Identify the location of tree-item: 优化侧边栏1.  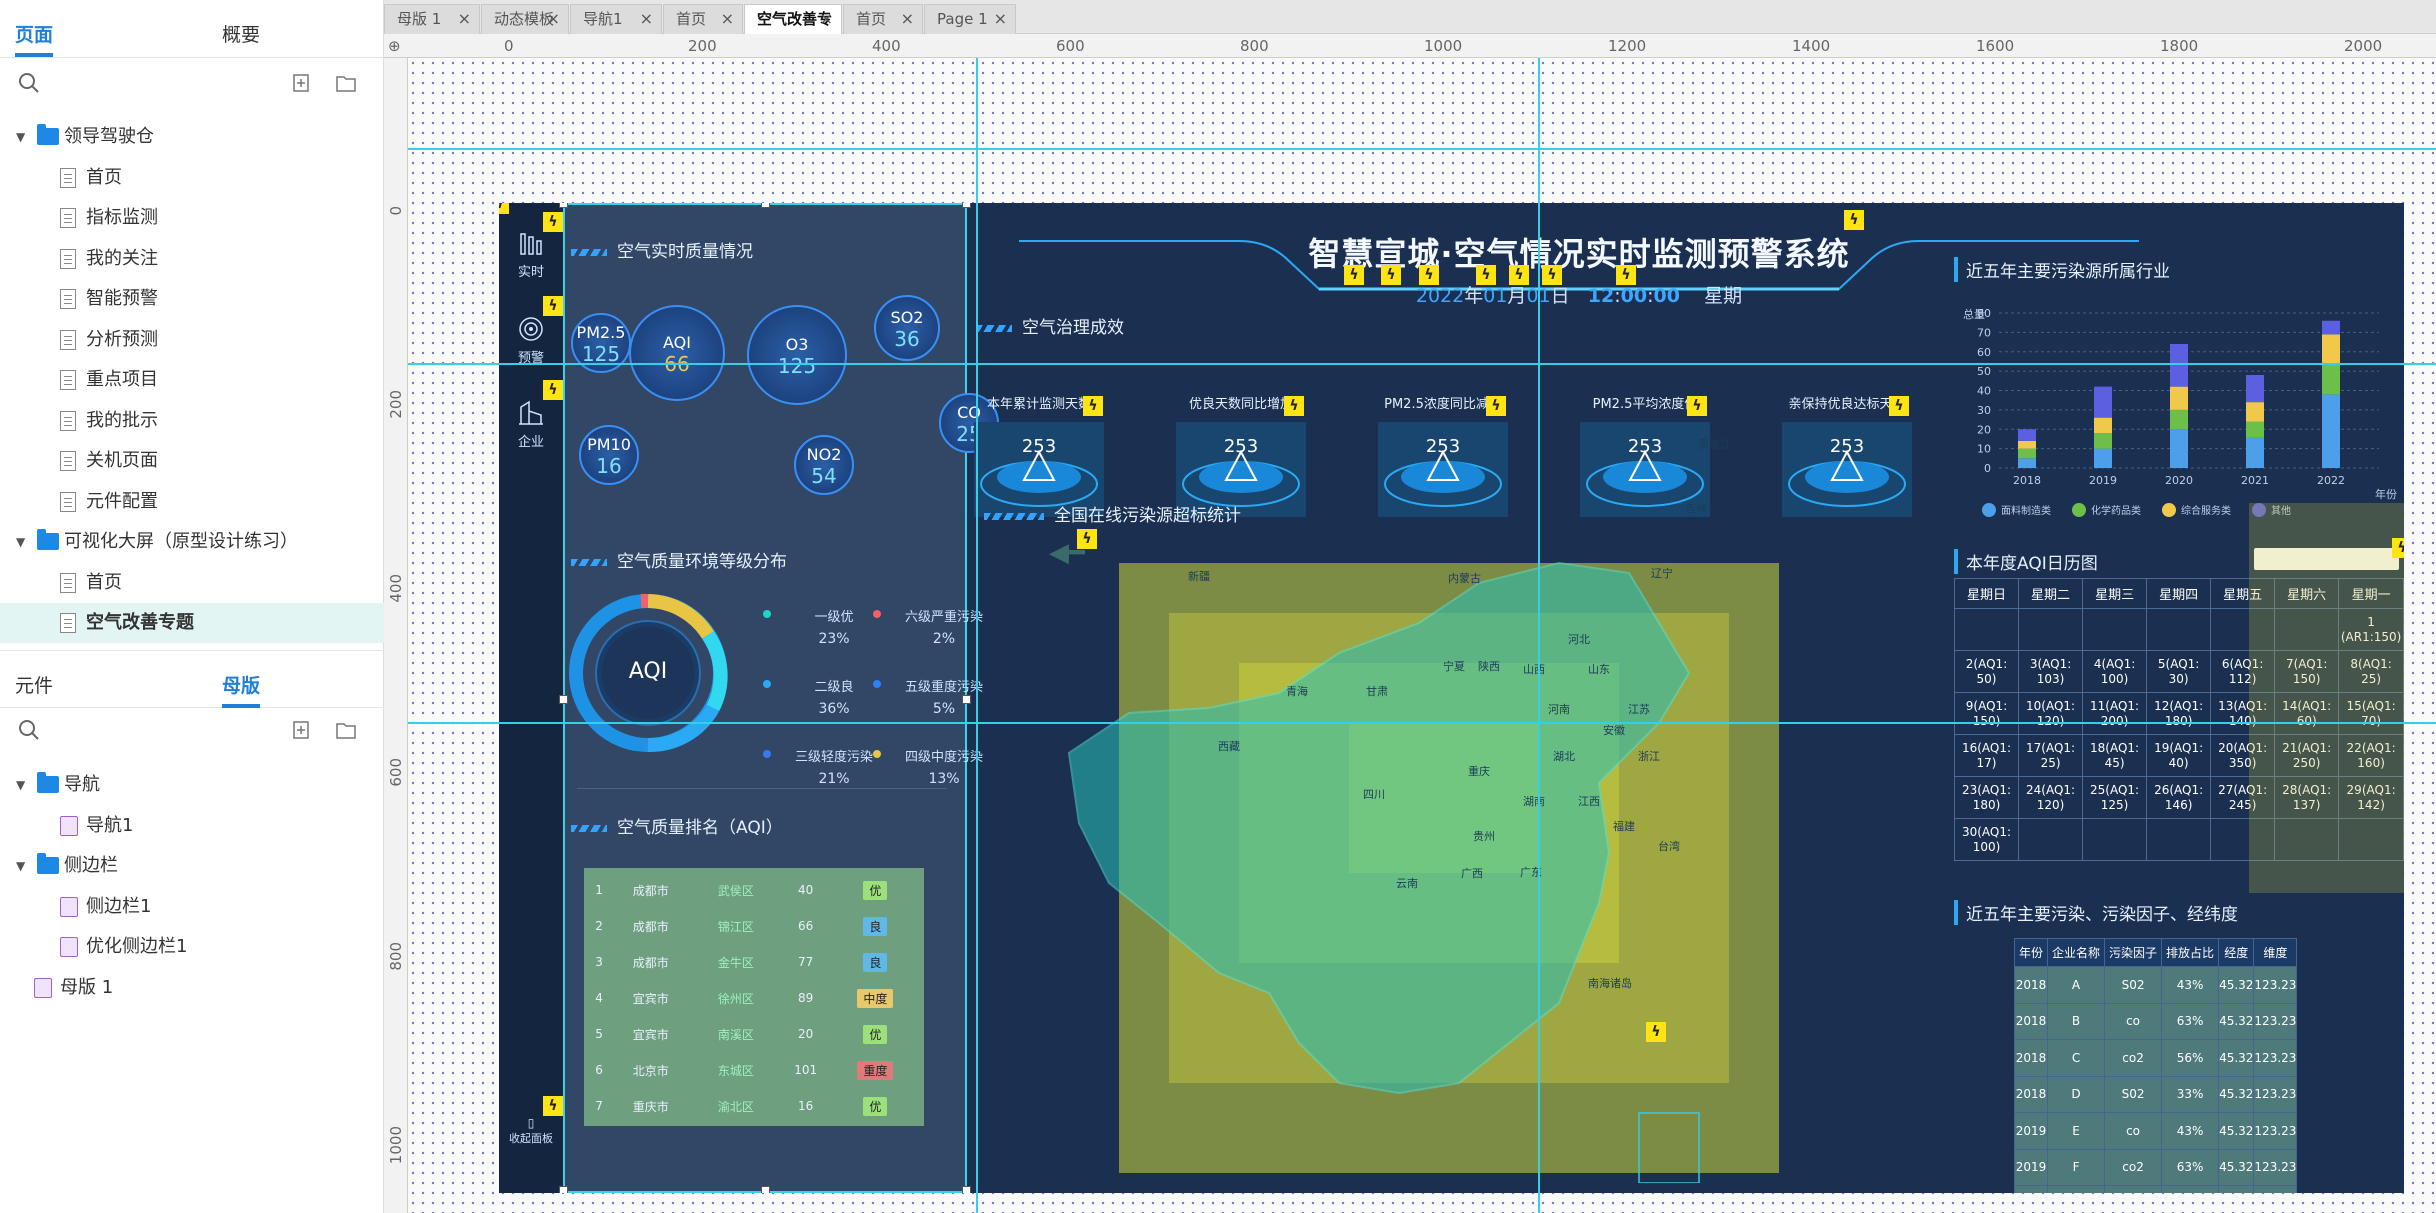
(192, 947).